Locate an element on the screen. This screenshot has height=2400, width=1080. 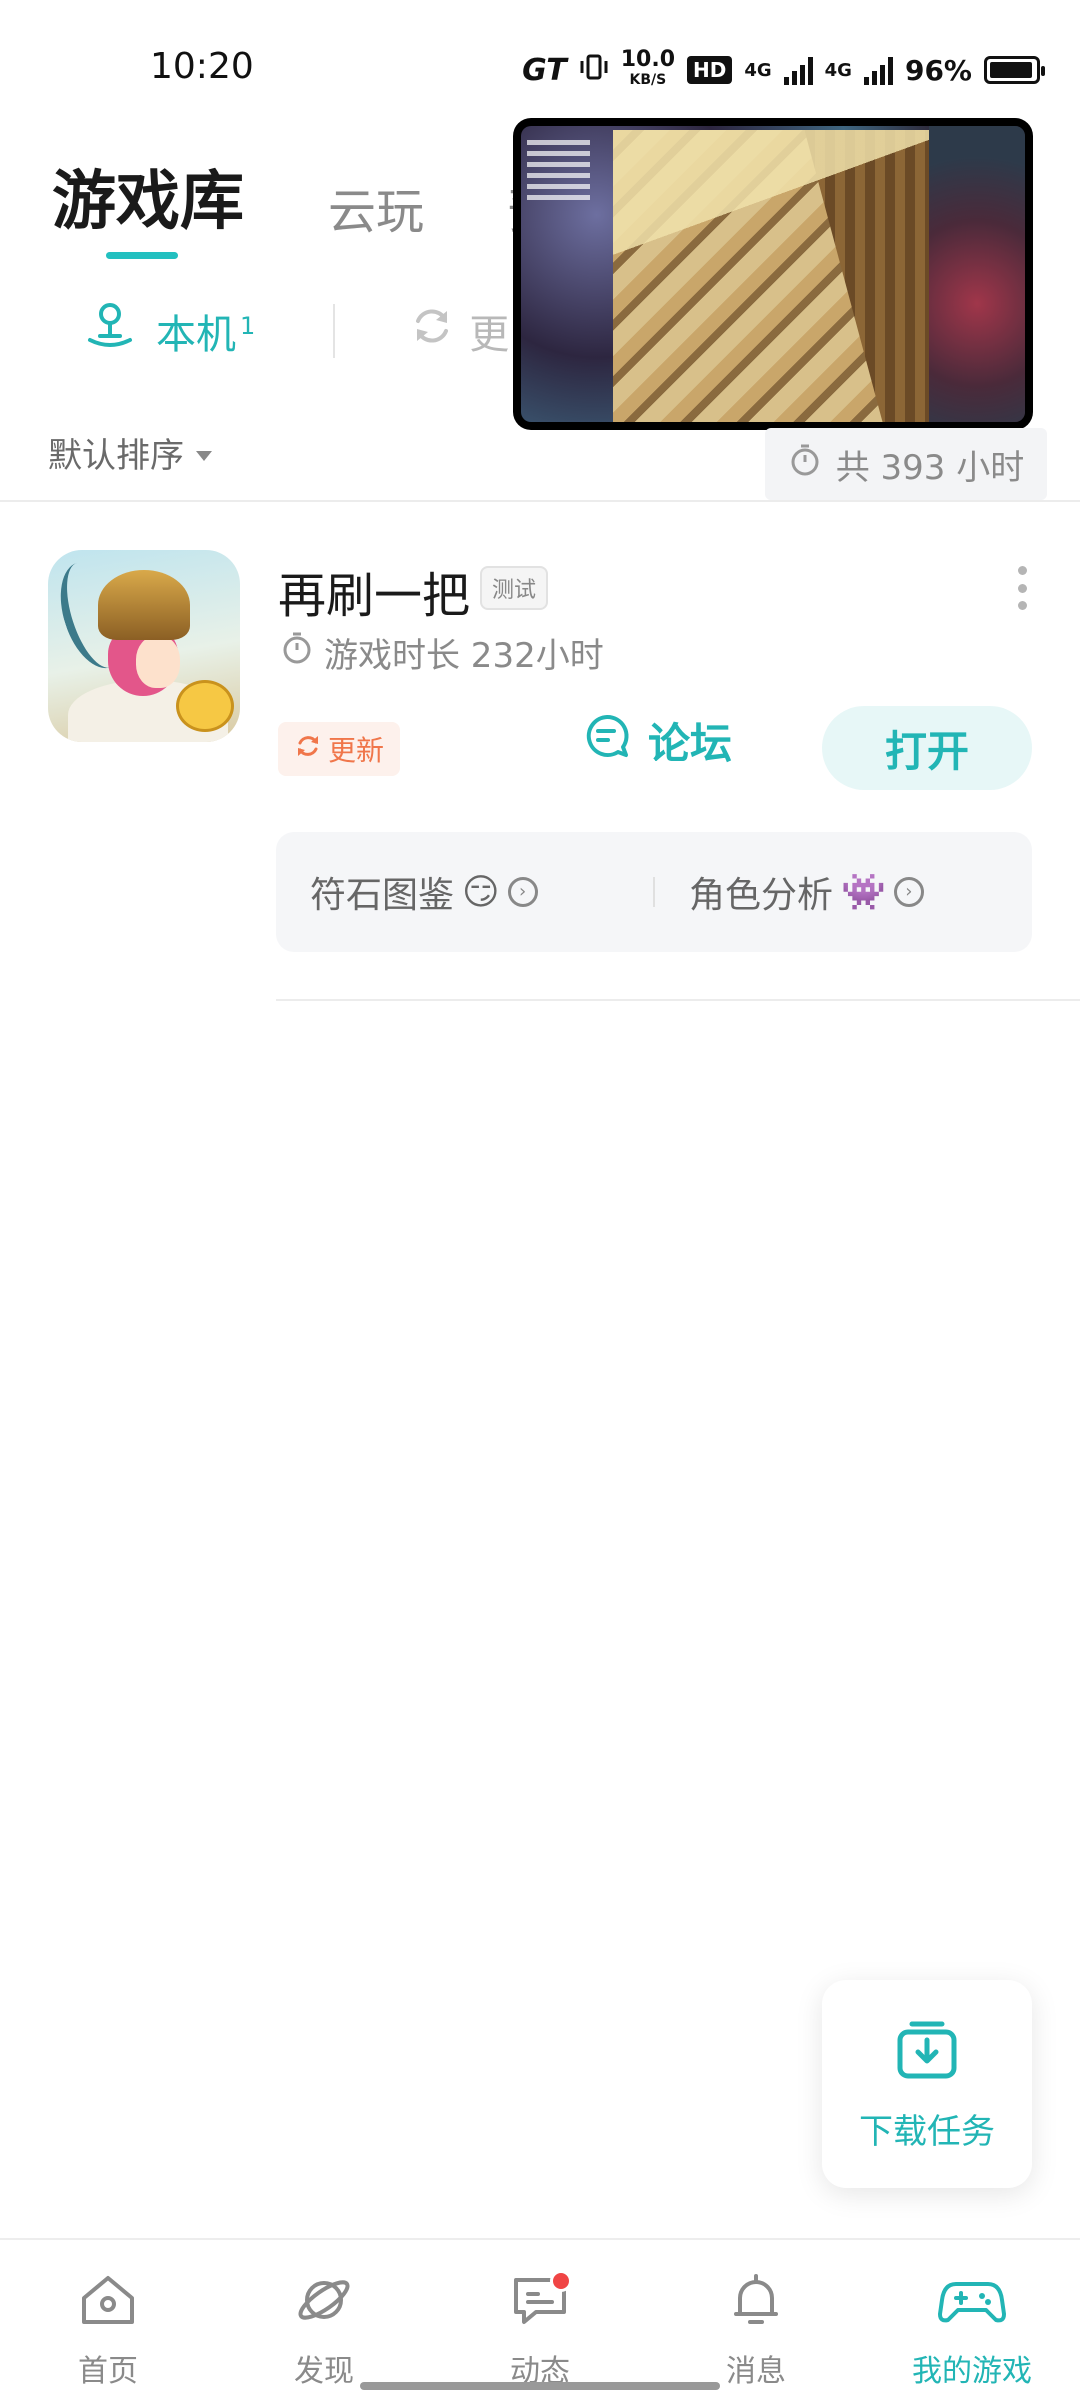
game-background-right is located at coordinates (977, 274).